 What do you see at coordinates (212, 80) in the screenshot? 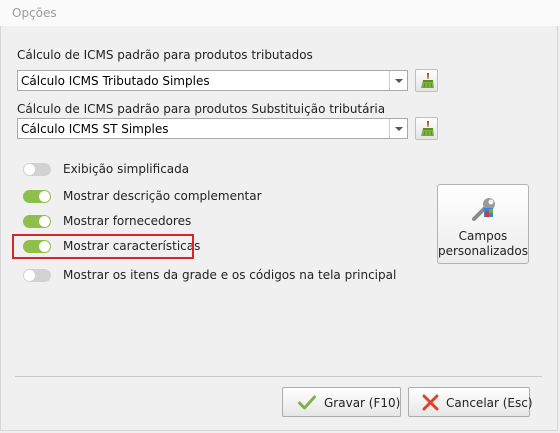
I see `icms-tributados-select: Cálculo ICMS Tributado Simples` at bounding box center [212, 80].